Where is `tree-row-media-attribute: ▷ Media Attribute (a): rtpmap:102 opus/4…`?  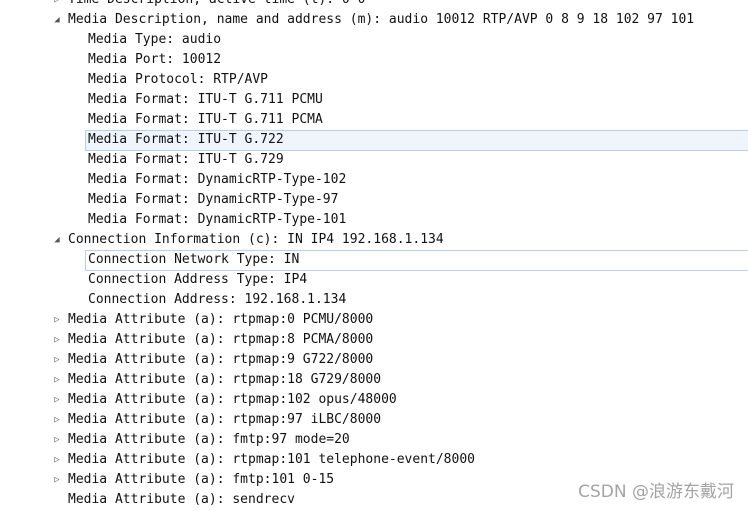
tree-row-media-attribute: ▷ Media Attribute (a): rtpmap:102 opus/4… is located at coordinates (374, 400).